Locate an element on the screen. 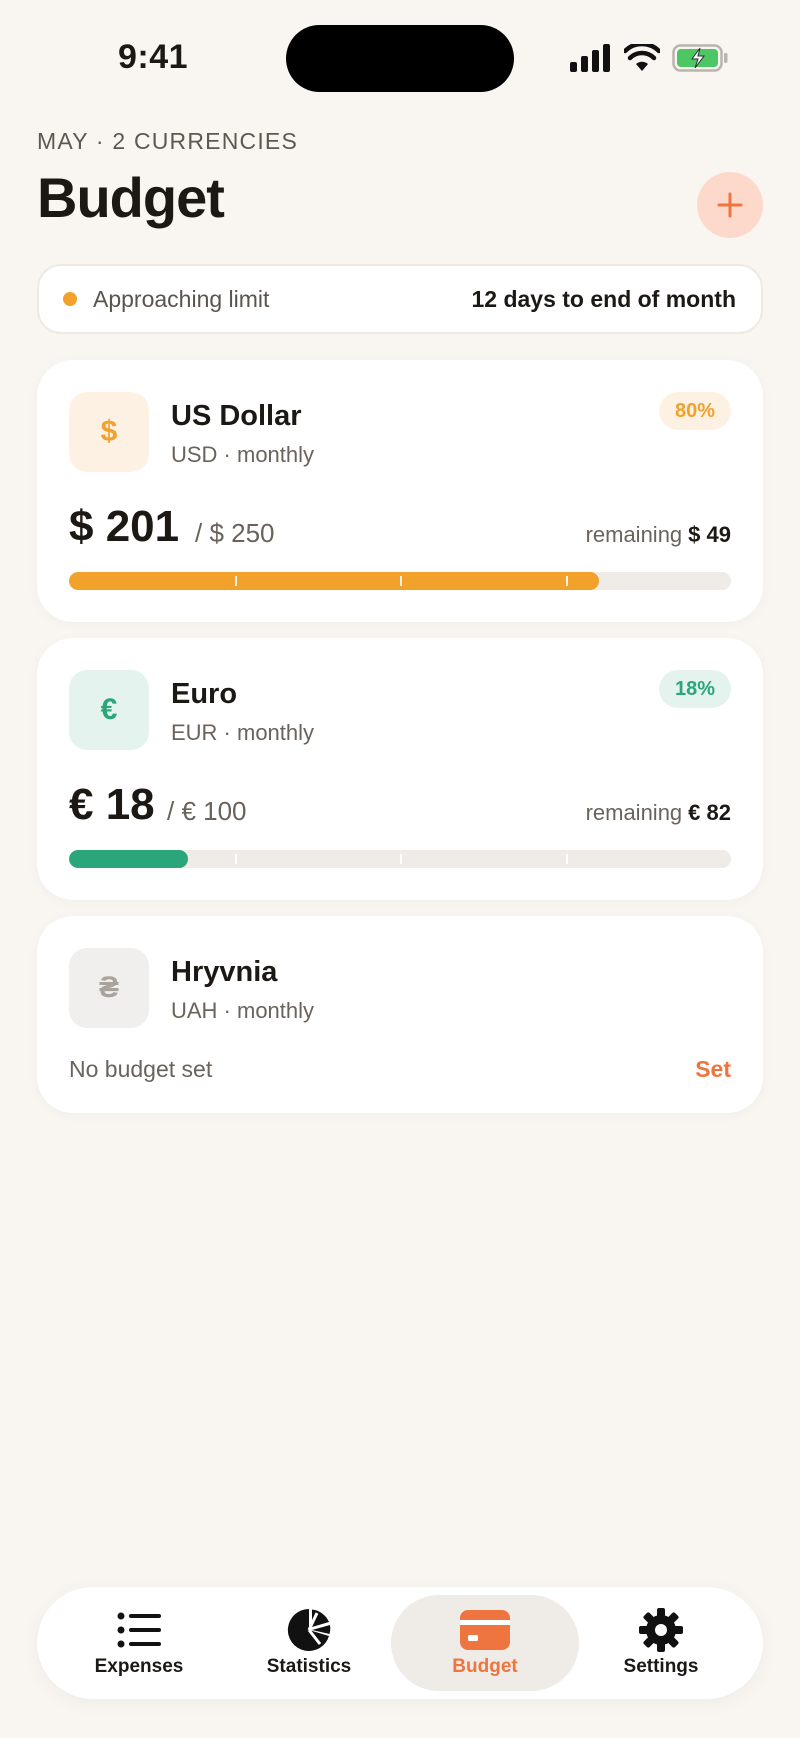  gear-icon is located at coordinates (661, 1630).